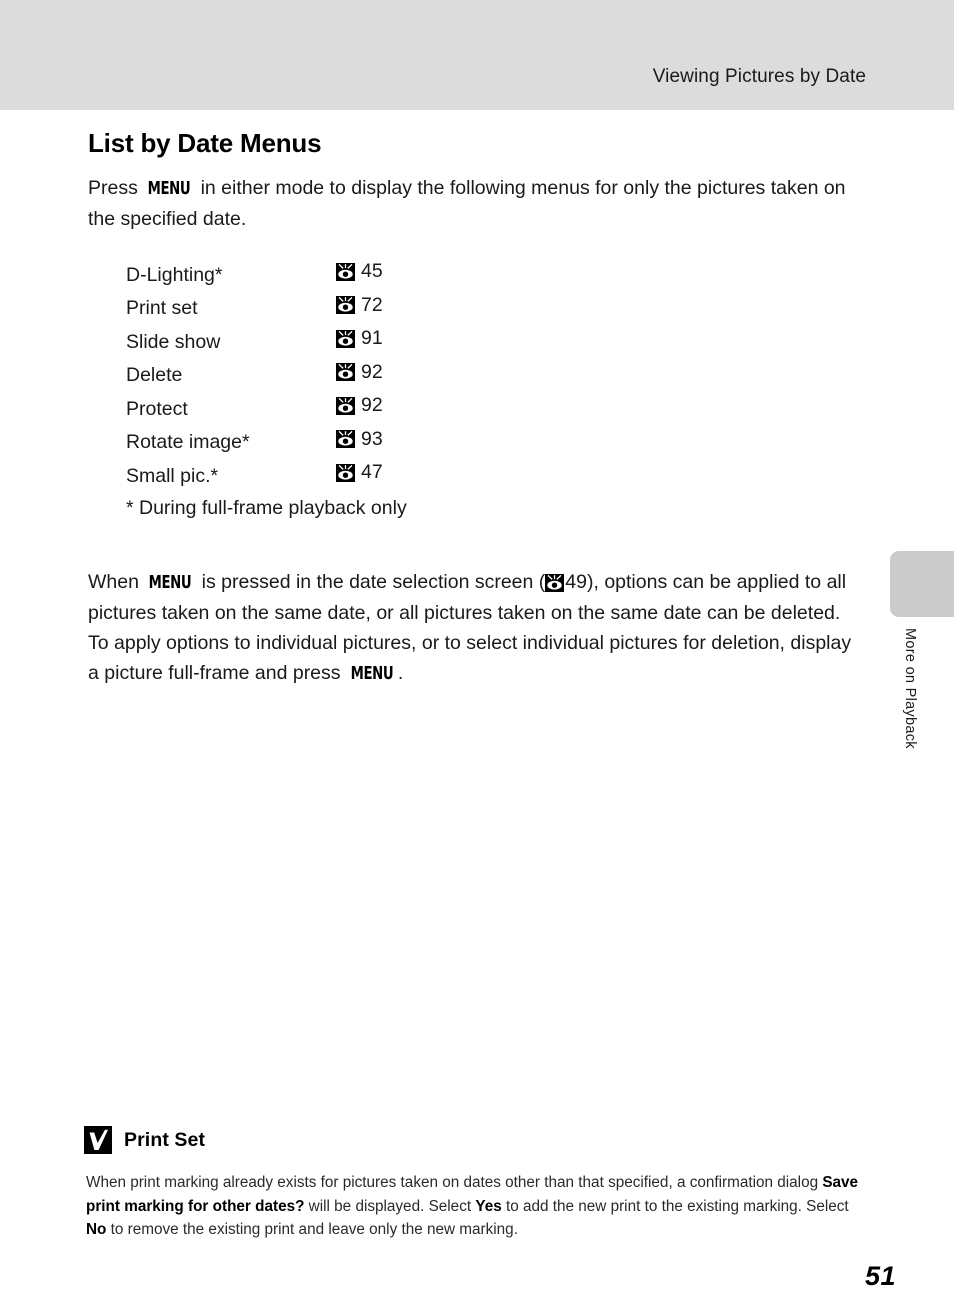  I want to click on menu-item-label: D-Lighting*, so click(174, 274).